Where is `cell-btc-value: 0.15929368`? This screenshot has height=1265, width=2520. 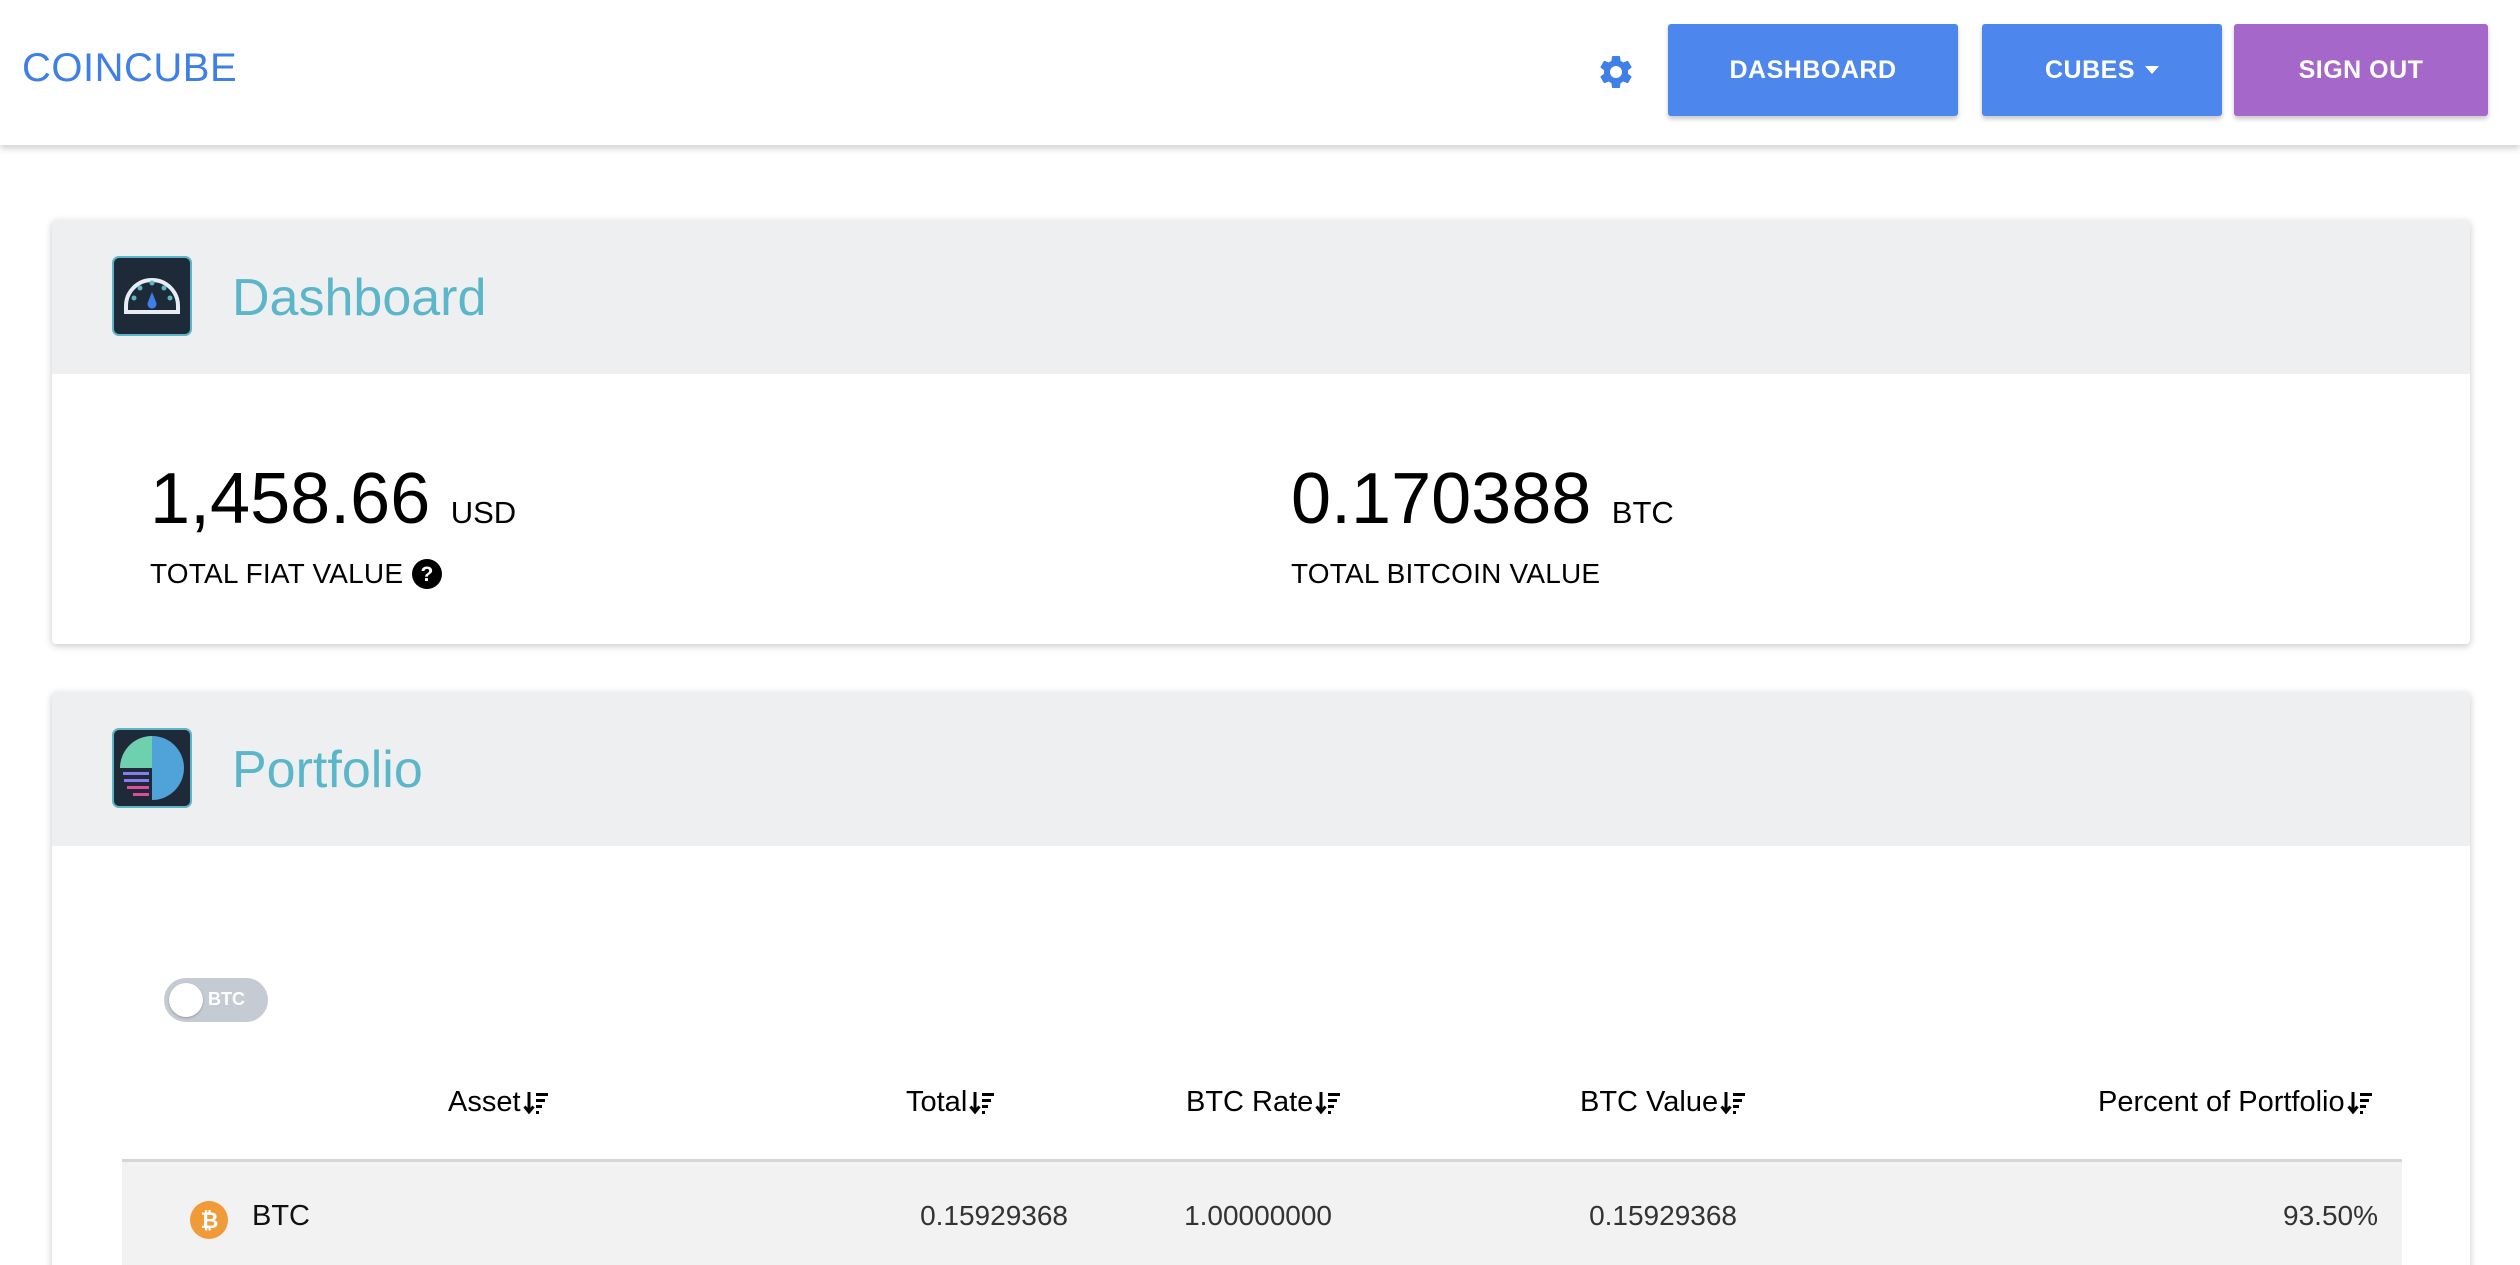 cell-btc-value: 0.15929368 is located at coordinates (1663, 1215).